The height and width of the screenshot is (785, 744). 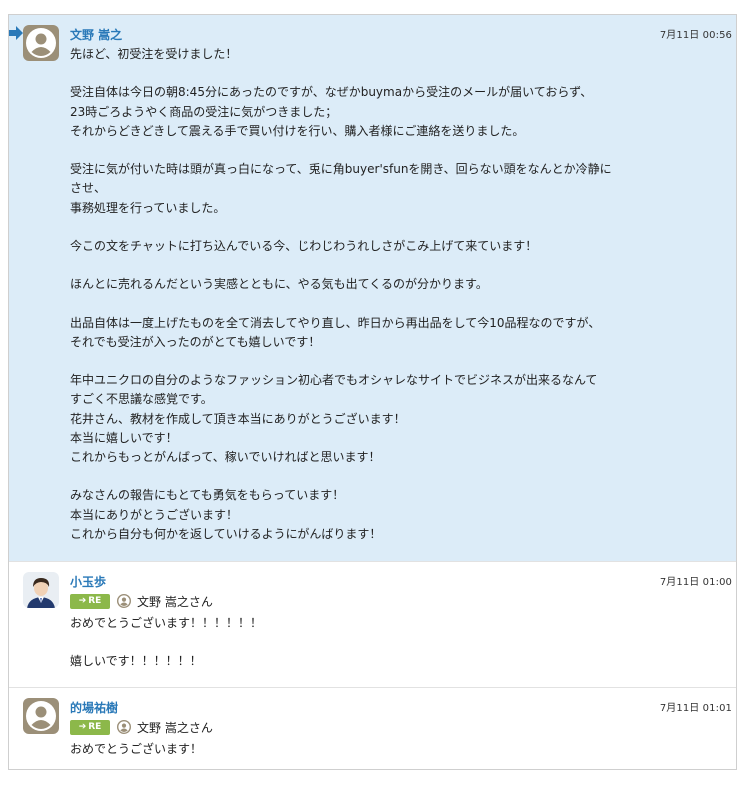 I want to click on sender-name: 小玉歩, so click(x=88, y=581).